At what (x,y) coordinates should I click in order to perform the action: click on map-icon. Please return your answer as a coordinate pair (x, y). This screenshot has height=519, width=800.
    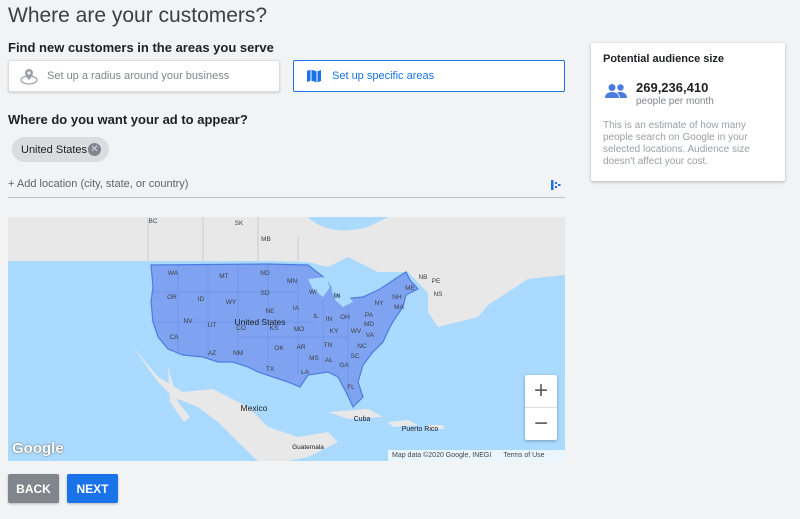
    Looking at the image, I should click on (314, 76).